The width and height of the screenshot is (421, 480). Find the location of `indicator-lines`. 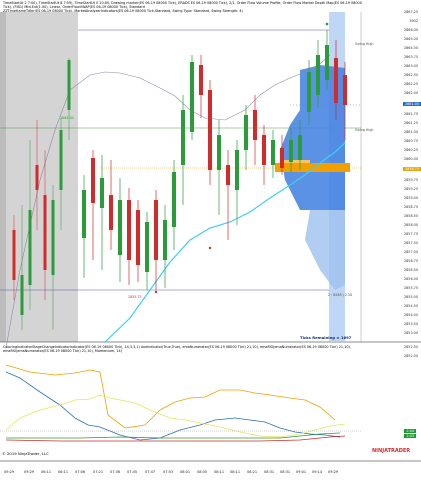

indicator-lines is located at coordinates (180, 403).